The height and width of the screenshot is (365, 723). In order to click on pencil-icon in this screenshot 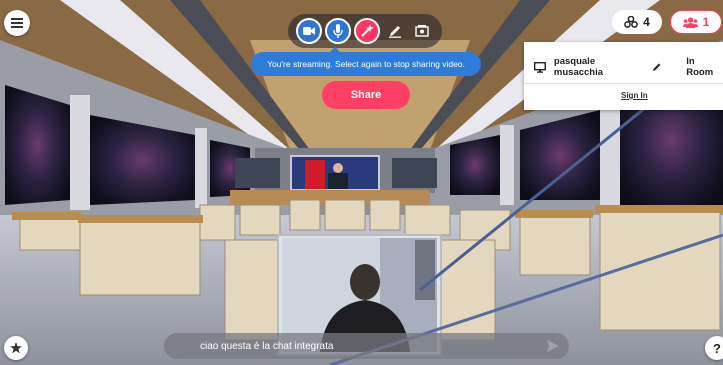, I will do `click(395, 32)`.